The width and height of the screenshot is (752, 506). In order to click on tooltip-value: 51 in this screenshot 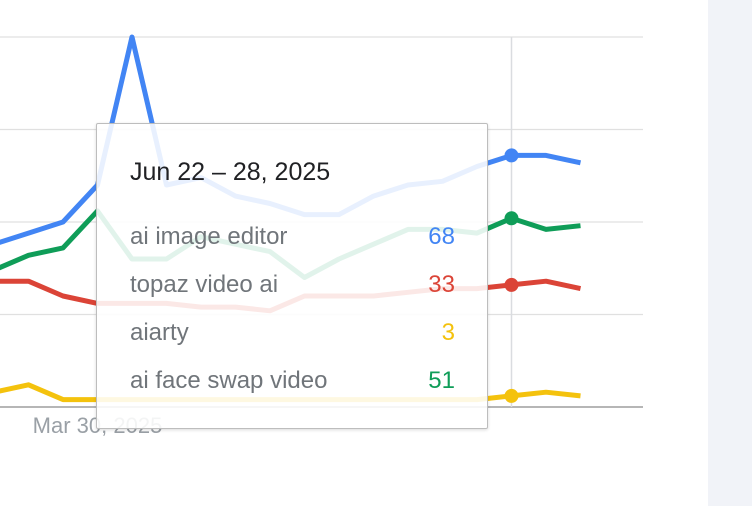, I will do `click(441, 380)`.